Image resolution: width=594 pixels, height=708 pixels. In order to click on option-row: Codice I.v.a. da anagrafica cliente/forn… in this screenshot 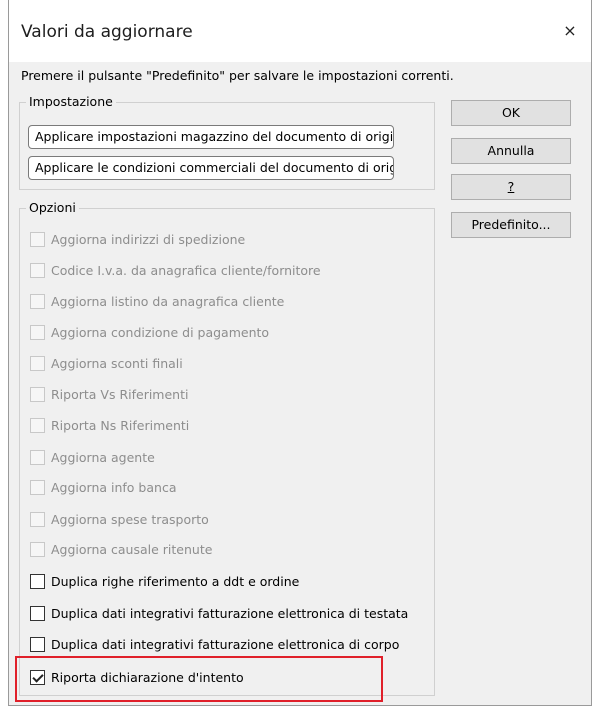, I will do `click(175, 270)`.